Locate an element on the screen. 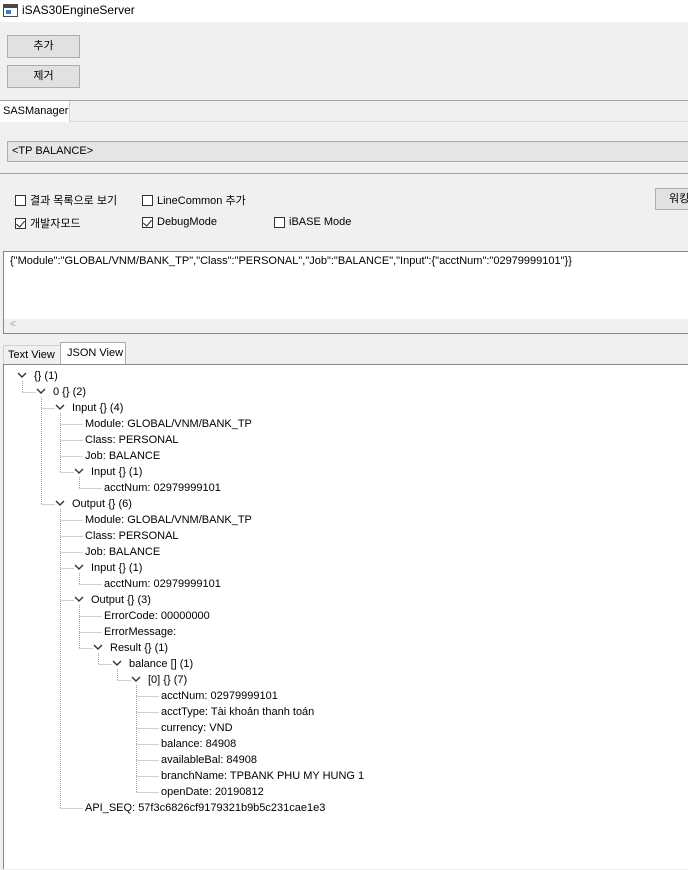  debug-mode-checkbox: DebugMode is located at coordinates (179, 222).